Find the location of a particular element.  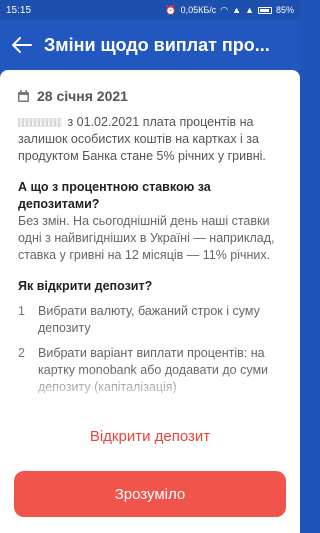

scroll-fade is located at coordinates (150, 400).